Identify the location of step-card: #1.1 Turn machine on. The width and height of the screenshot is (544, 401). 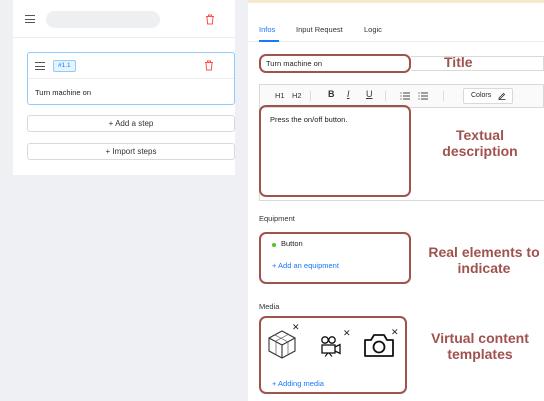
(131, 78).